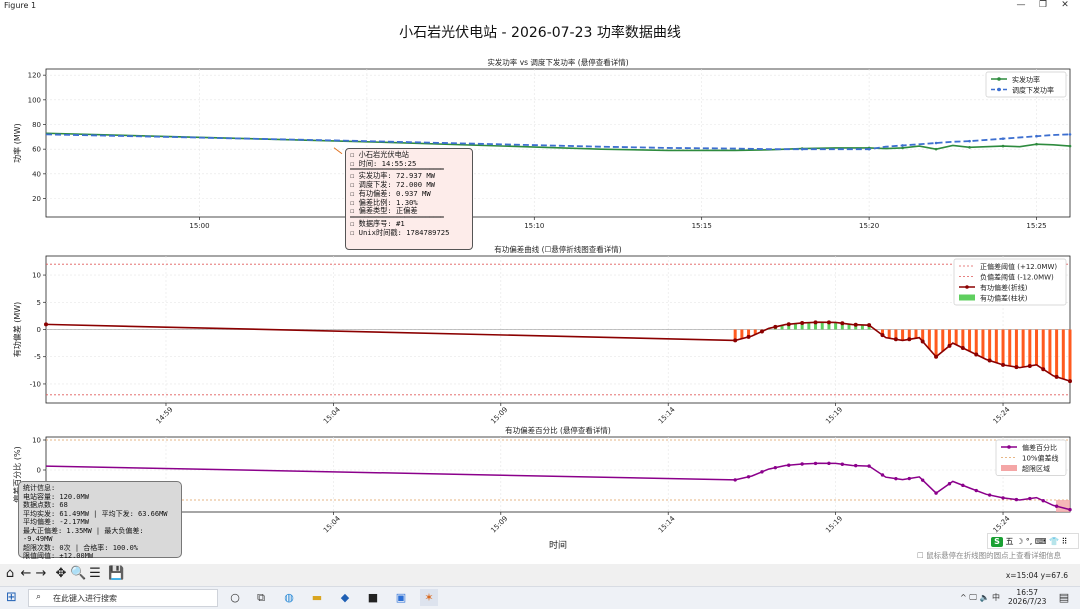 The image size is (1080, 609). What do you see at coordinates (1018, 266) in the screenshot?
I see `legend-label: 正偏差阈值 (+12.0MW)` at bounding box center [1018, 266].